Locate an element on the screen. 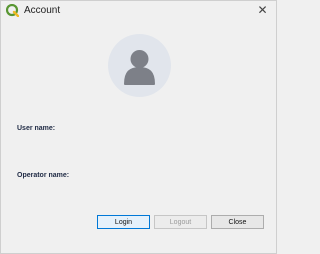  user-silhouette-icon is located at coordinates (139, 65).